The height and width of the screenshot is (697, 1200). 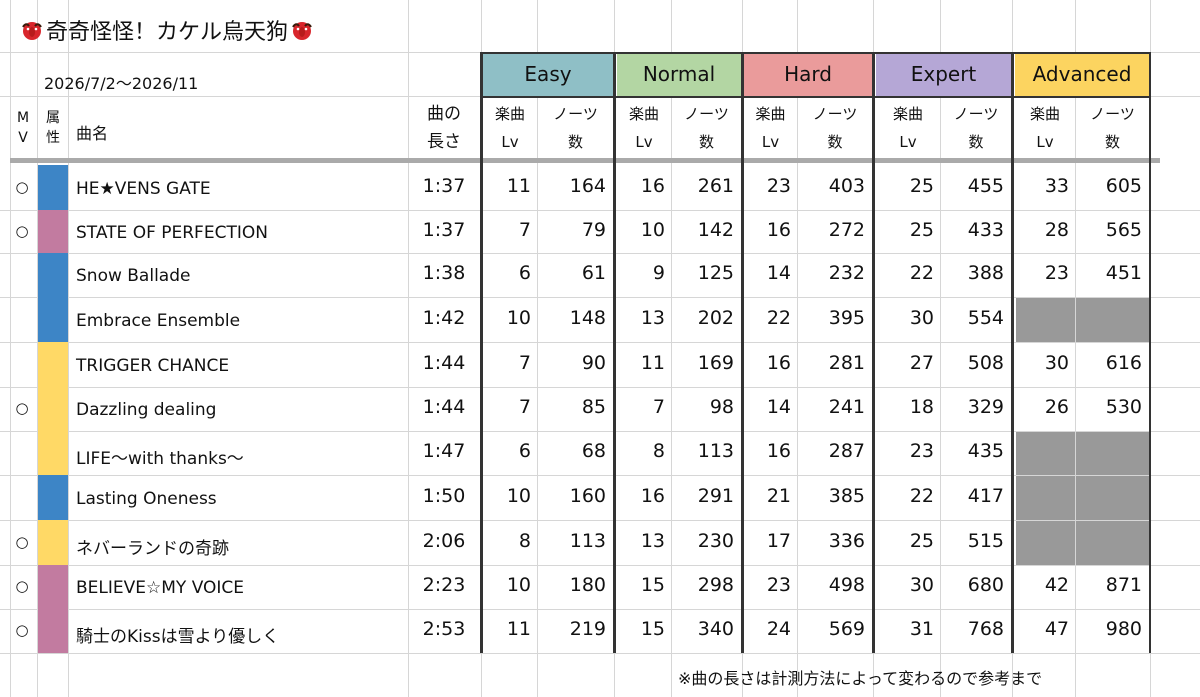 What do you see at coordinates (643, 128) in the screenshot?
I see `subheader-normal-lv: 楽曲 Lv` at bounding box center [643, 128].